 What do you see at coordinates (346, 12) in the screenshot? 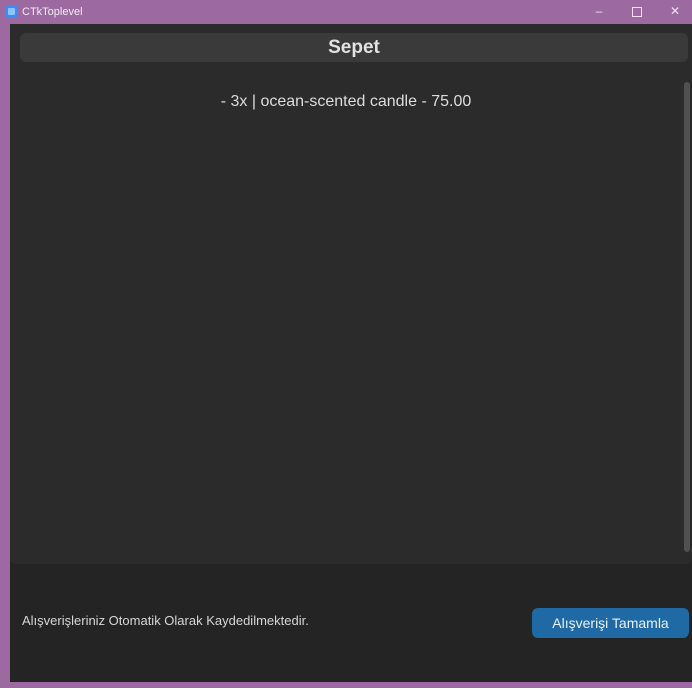
I see `title-bar: CTkToplevel – ✕` at bounding box center [346, 12].